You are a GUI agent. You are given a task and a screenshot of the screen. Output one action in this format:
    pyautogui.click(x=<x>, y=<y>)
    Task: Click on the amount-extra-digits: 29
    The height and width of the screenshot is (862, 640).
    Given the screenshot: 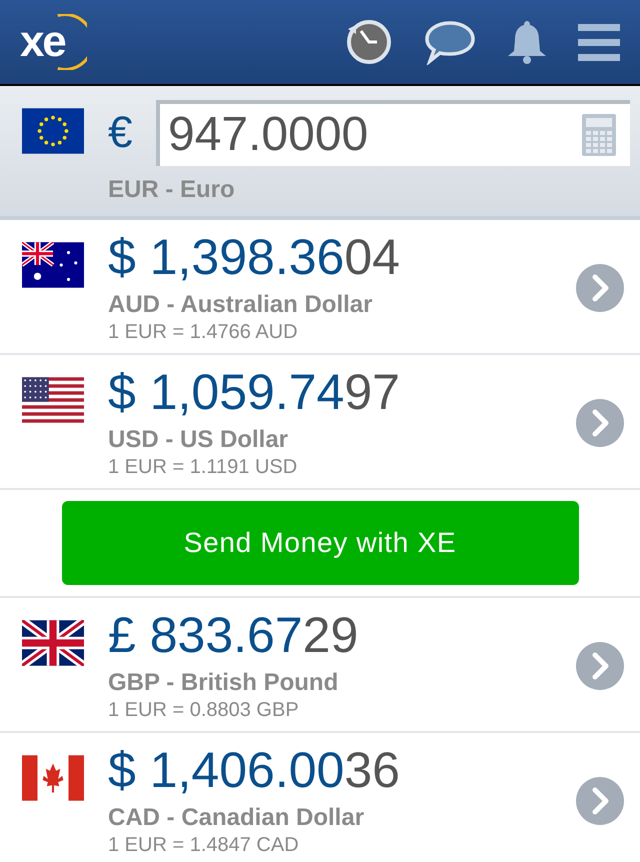 What is the action you would take?
    pyautogui.click(x=330, y=635)
    